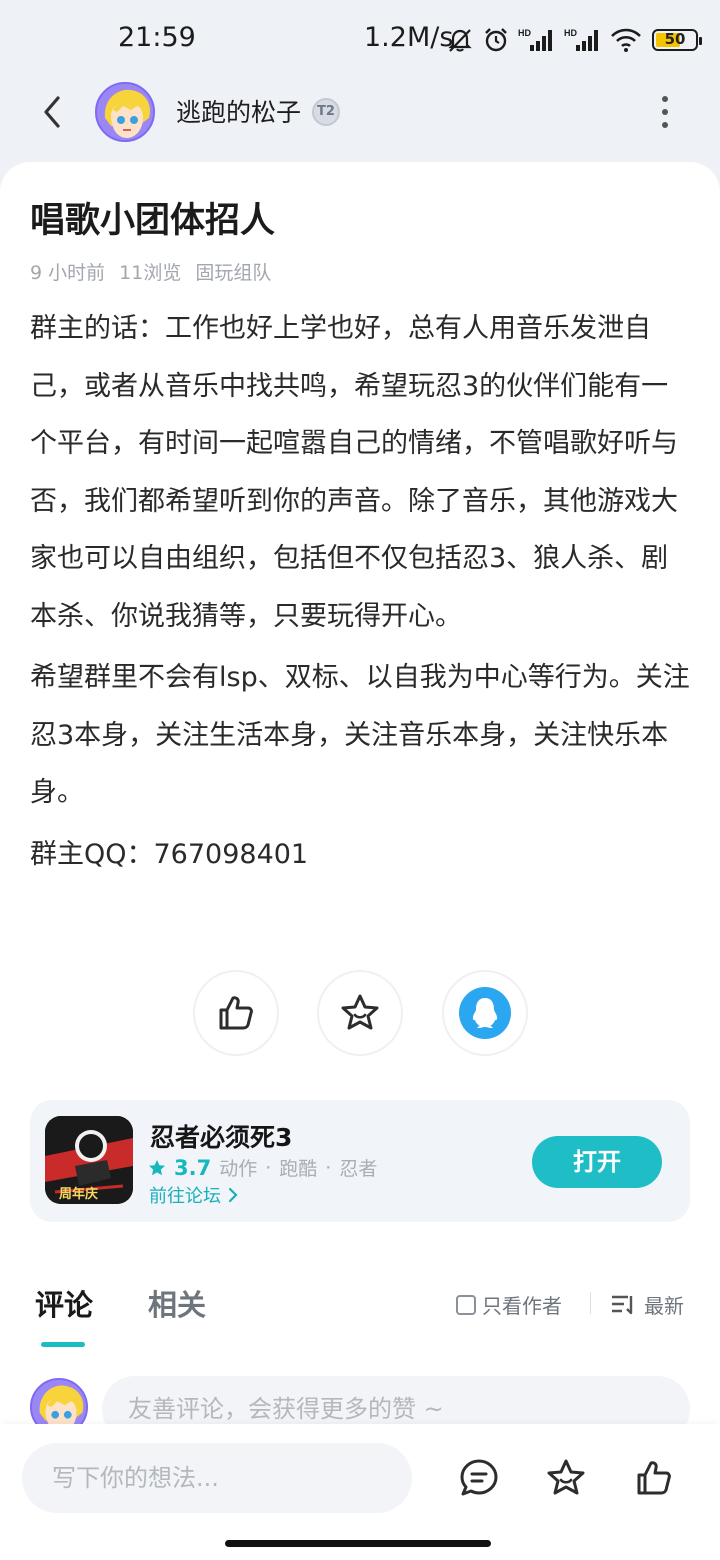 This screenshot has width=720, height=1560. Describe the element at coordinates (496, 40) in the screenshot. I see `alarm-icon` at that location.